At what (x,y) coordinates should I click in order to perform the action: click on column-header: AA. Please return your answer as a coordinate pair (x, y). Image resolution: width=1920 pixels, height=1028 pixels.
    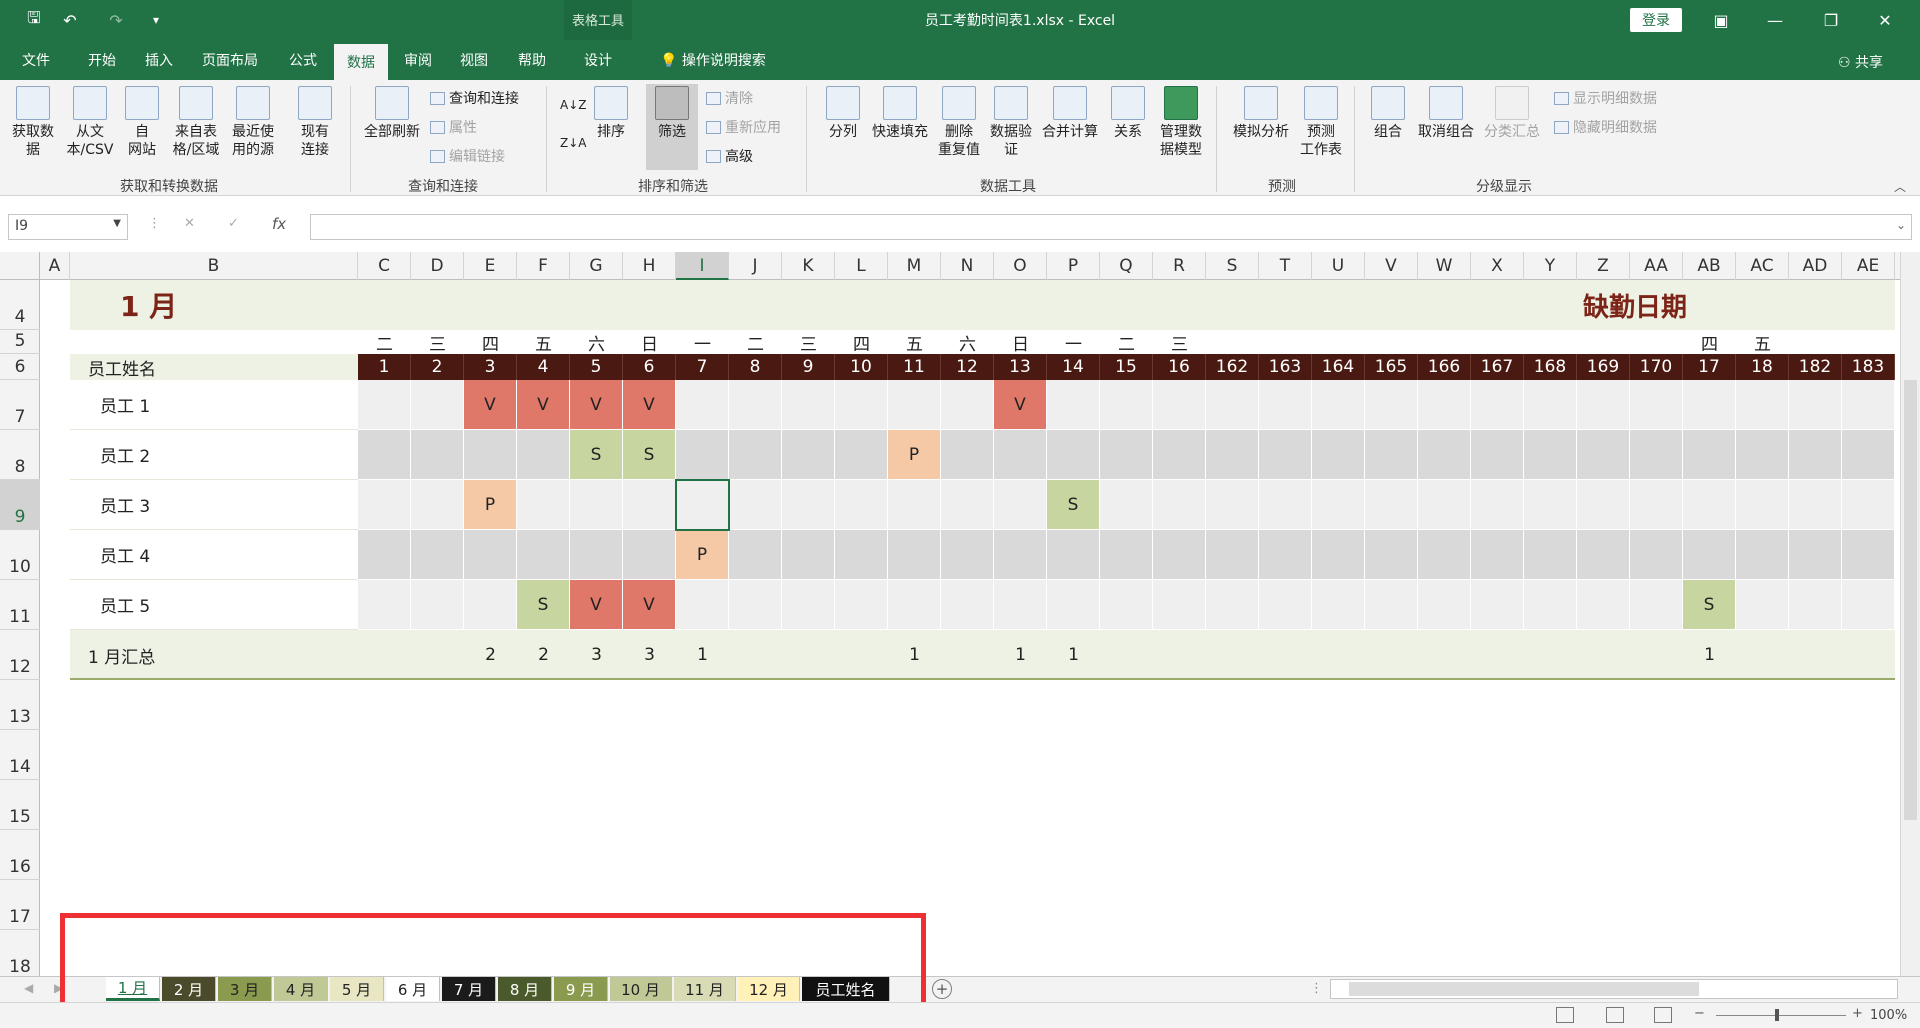
    Looking at the image, I should click on (1656, 266).